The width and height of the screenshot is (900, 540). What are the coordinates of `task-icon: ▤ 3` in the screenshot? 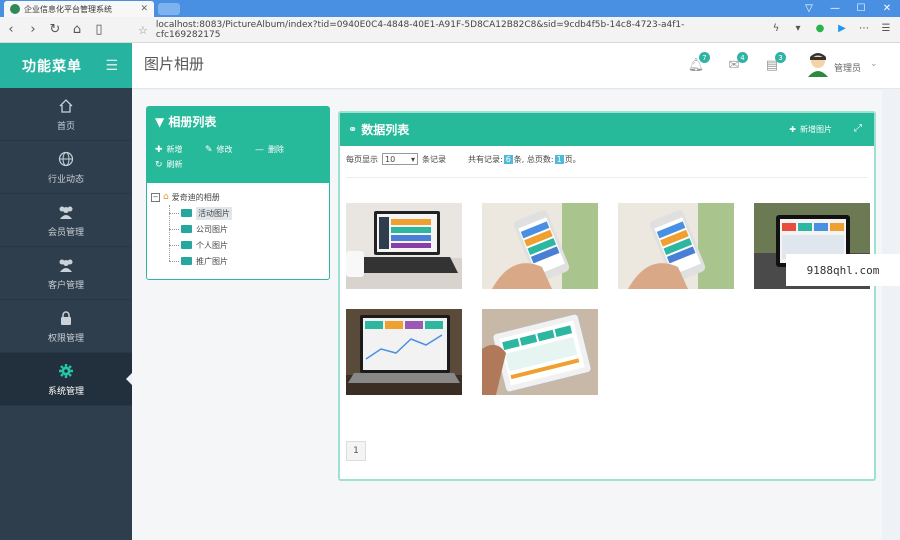 It's located at (775, 62).